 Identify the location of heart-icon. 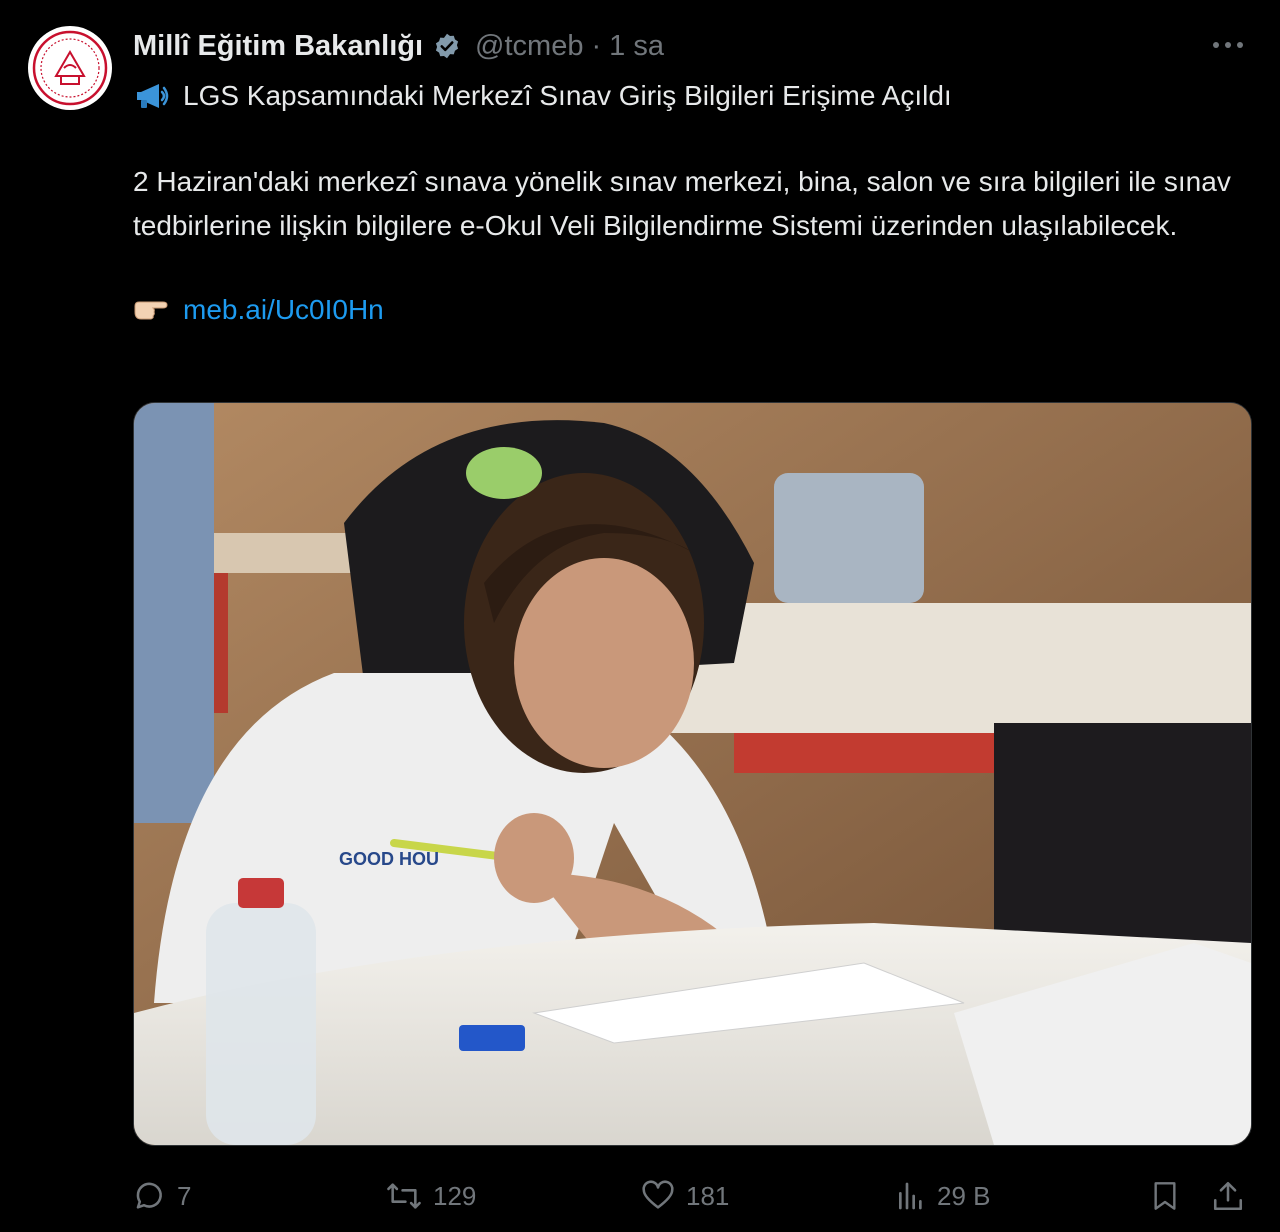
(658, 1194).